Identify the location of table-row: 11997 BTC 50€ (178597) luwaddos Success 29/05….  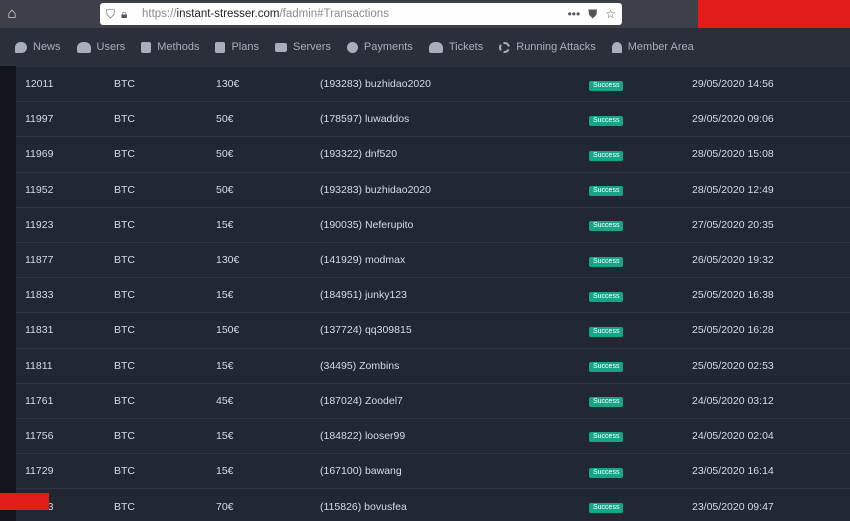
(433, 119).